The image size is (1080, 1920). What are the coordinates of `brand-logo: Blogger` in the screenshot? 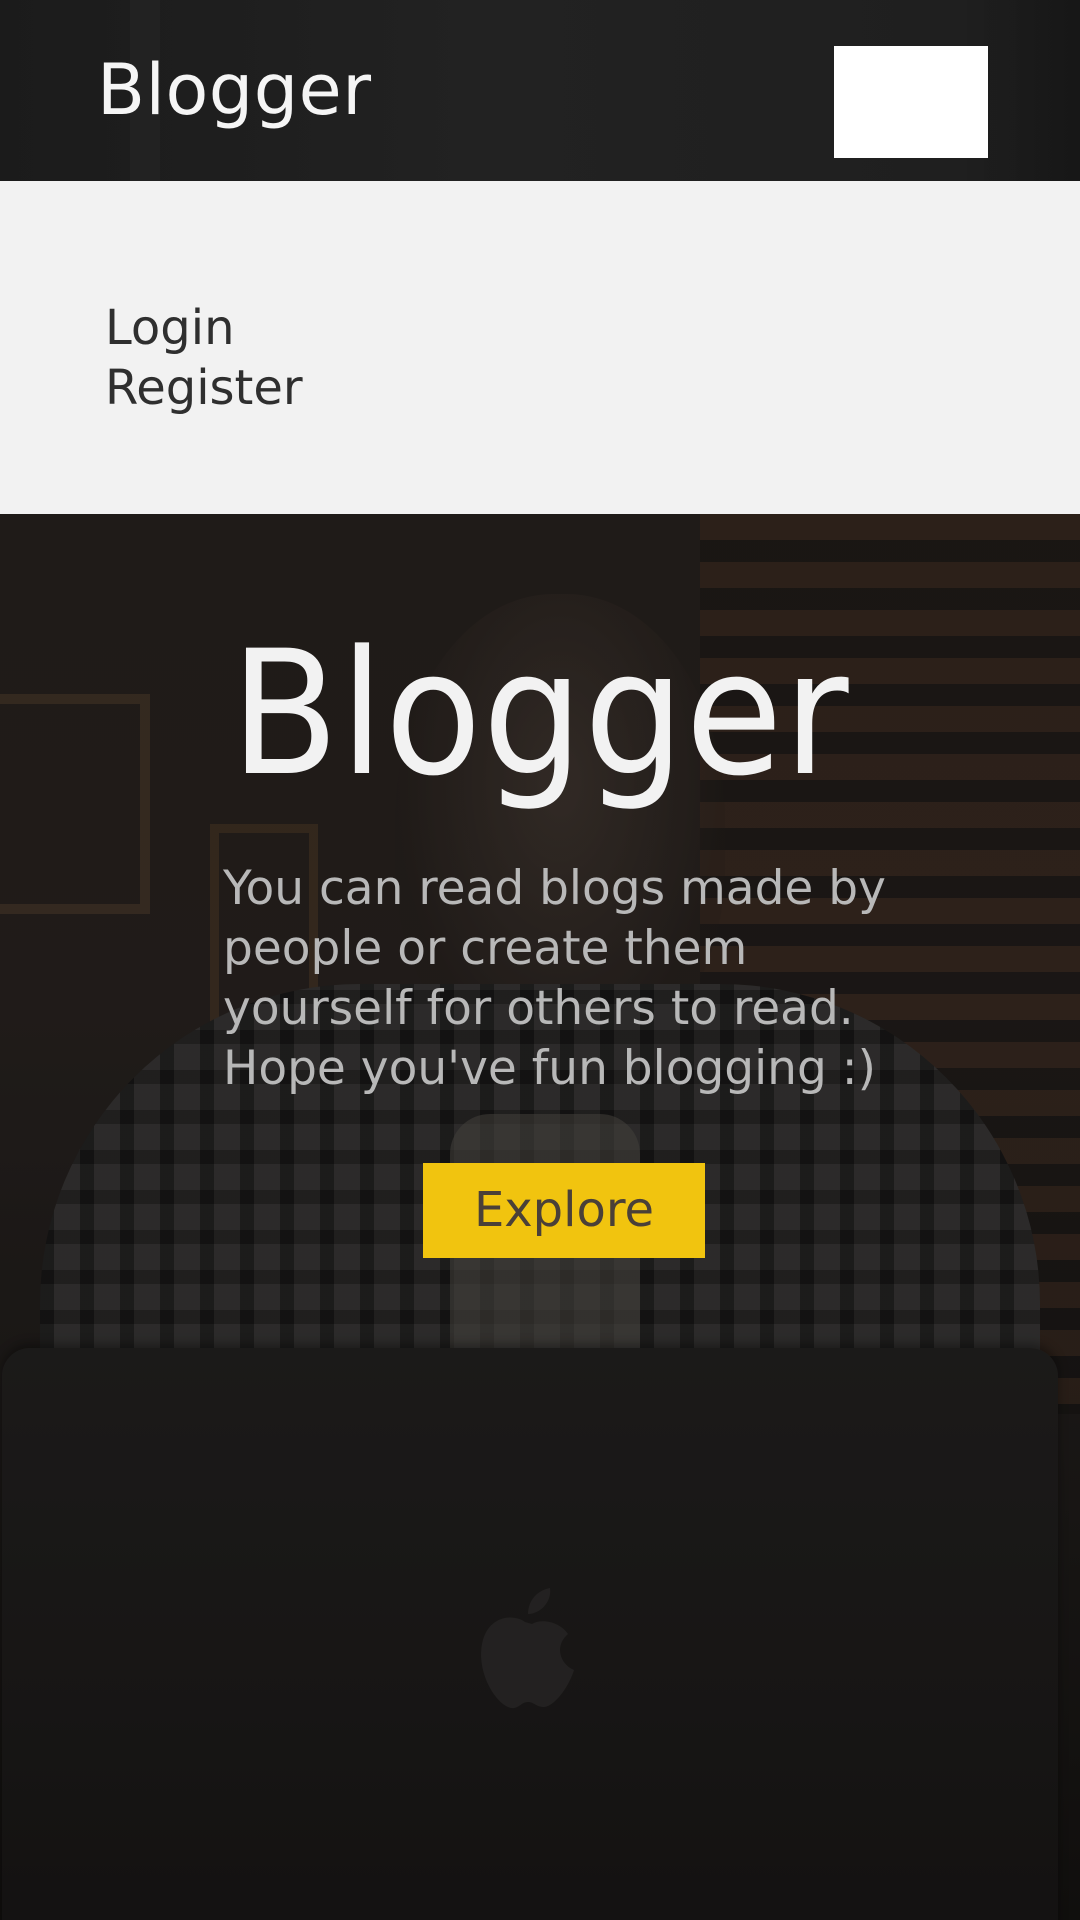 It's located at (234, 90).